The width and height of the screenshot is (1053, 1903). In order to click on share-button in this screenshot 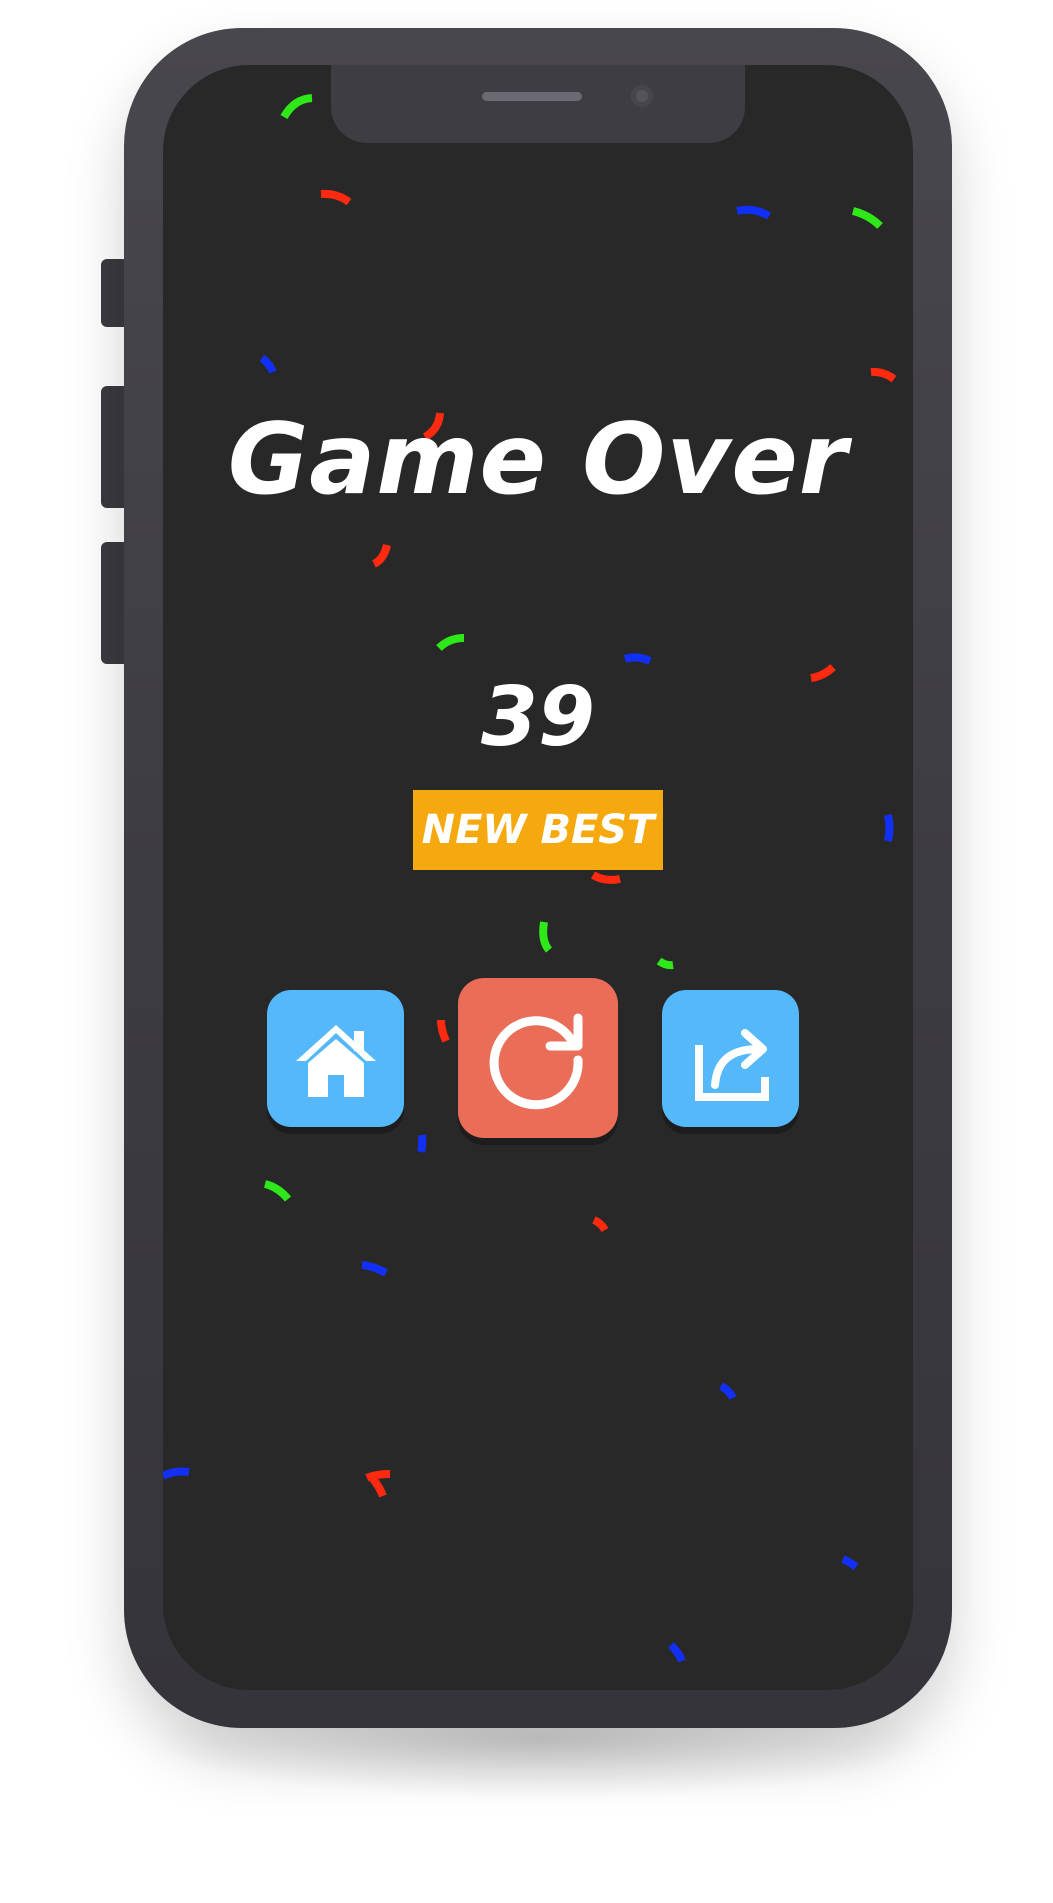, I will do `click(730, 1058)`.